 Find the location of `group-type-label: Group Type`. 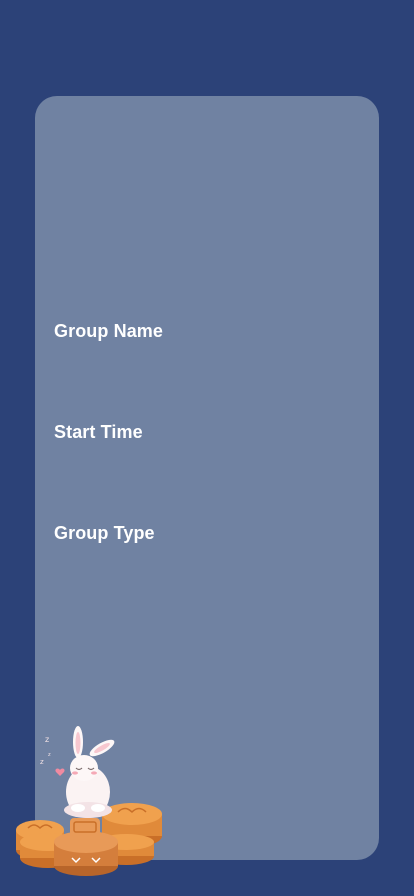

group-type-label: Group Type is located at coordinates (104, 533).